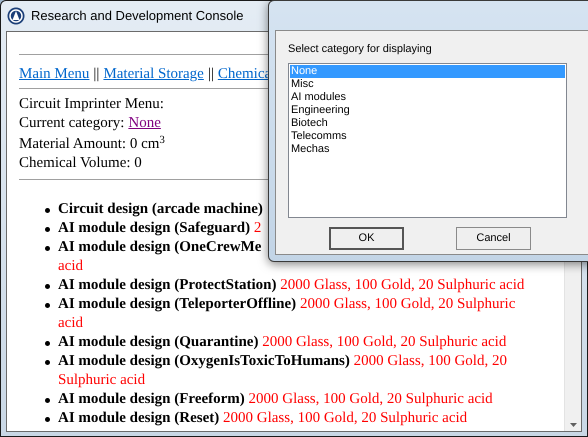 This screenshot has width=588, height=437. What do you see at coordinates (427, 149) in the screenshot?
I see `category-option: Mechas` at bounding box center [427, 149].